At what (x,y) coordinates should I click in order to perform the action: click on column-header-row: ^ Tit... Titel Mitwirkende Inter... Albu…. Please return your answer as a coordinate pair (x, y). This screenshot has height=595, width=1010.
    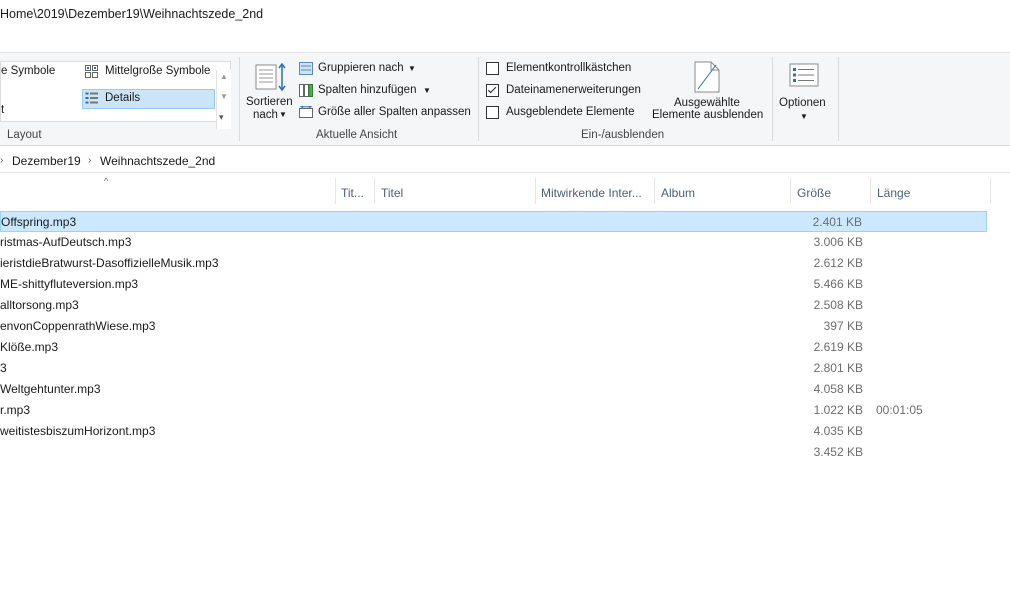
    Looking at the image, I should click on (505, 192).